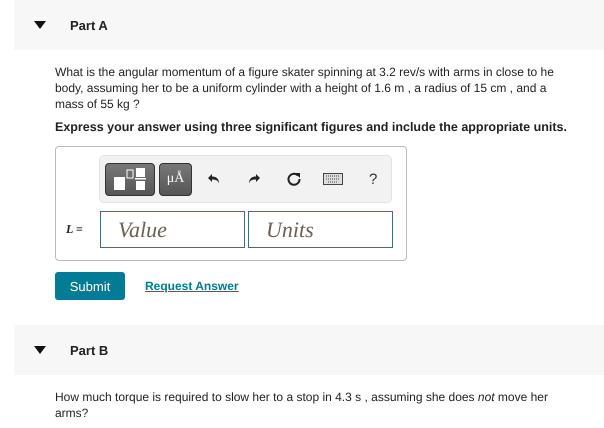 This screenshot has width=604, height=428. Describe the element at coordinates (294, 179) in the screenshot. I see `refresh-icon` at that location.